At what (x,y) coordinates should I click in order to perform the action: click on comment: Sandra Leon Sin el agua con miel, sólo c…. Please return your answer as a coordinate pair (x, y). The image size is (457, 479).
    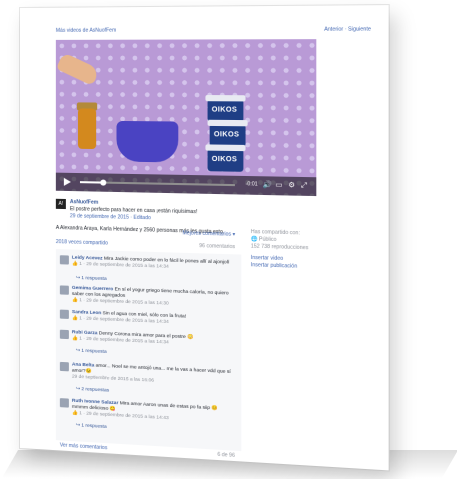
    Looking at the image, I should click on (147, 317).